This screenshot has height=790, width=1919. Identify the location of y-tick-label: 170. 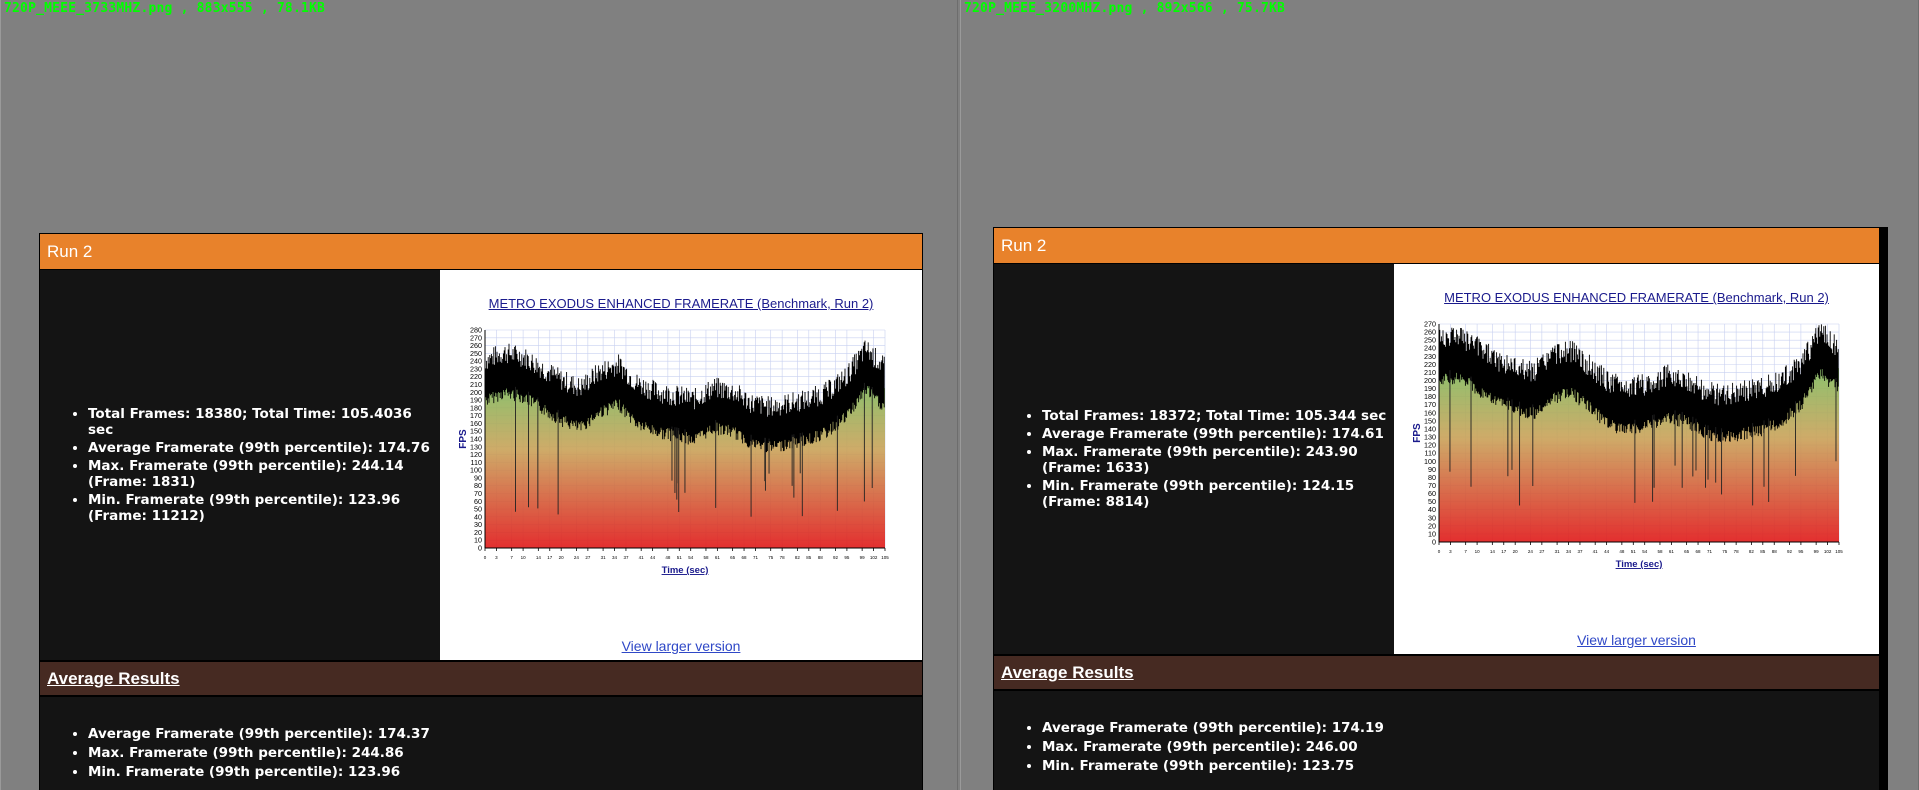
(1430, 404).